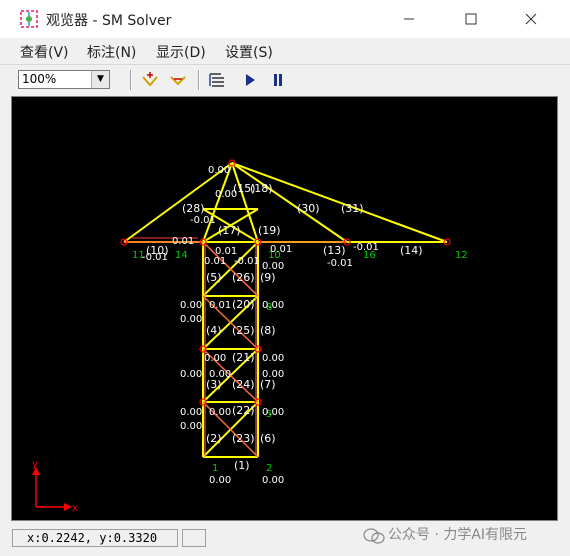 Image resolution: width=570 pixels, height=556 pixels. What do you see at coordinates (44, 52) in the screenshot?
I see `menu-view: 查看(V)` at bounding box center [44, 52].